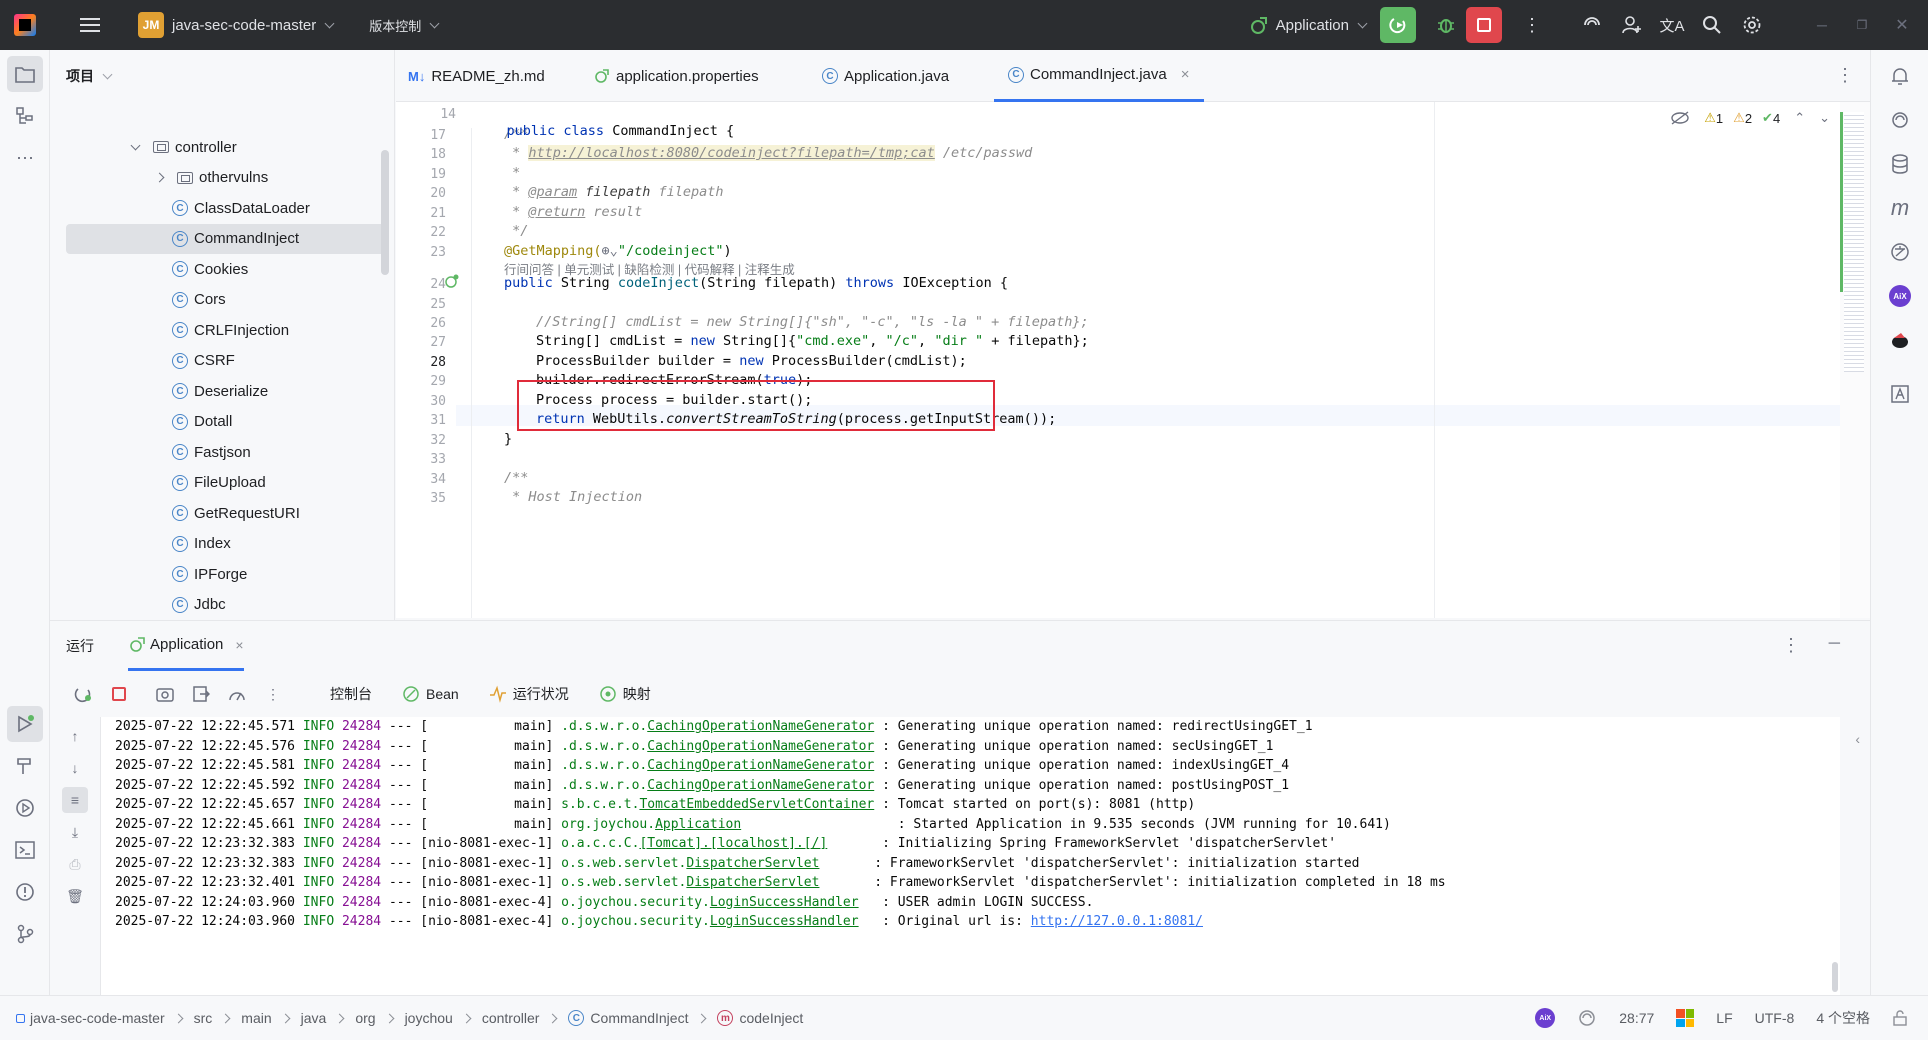 The width and height of the screenshot is (1928, 1040). I want to click on build-tool-icon, so click(25, 766).